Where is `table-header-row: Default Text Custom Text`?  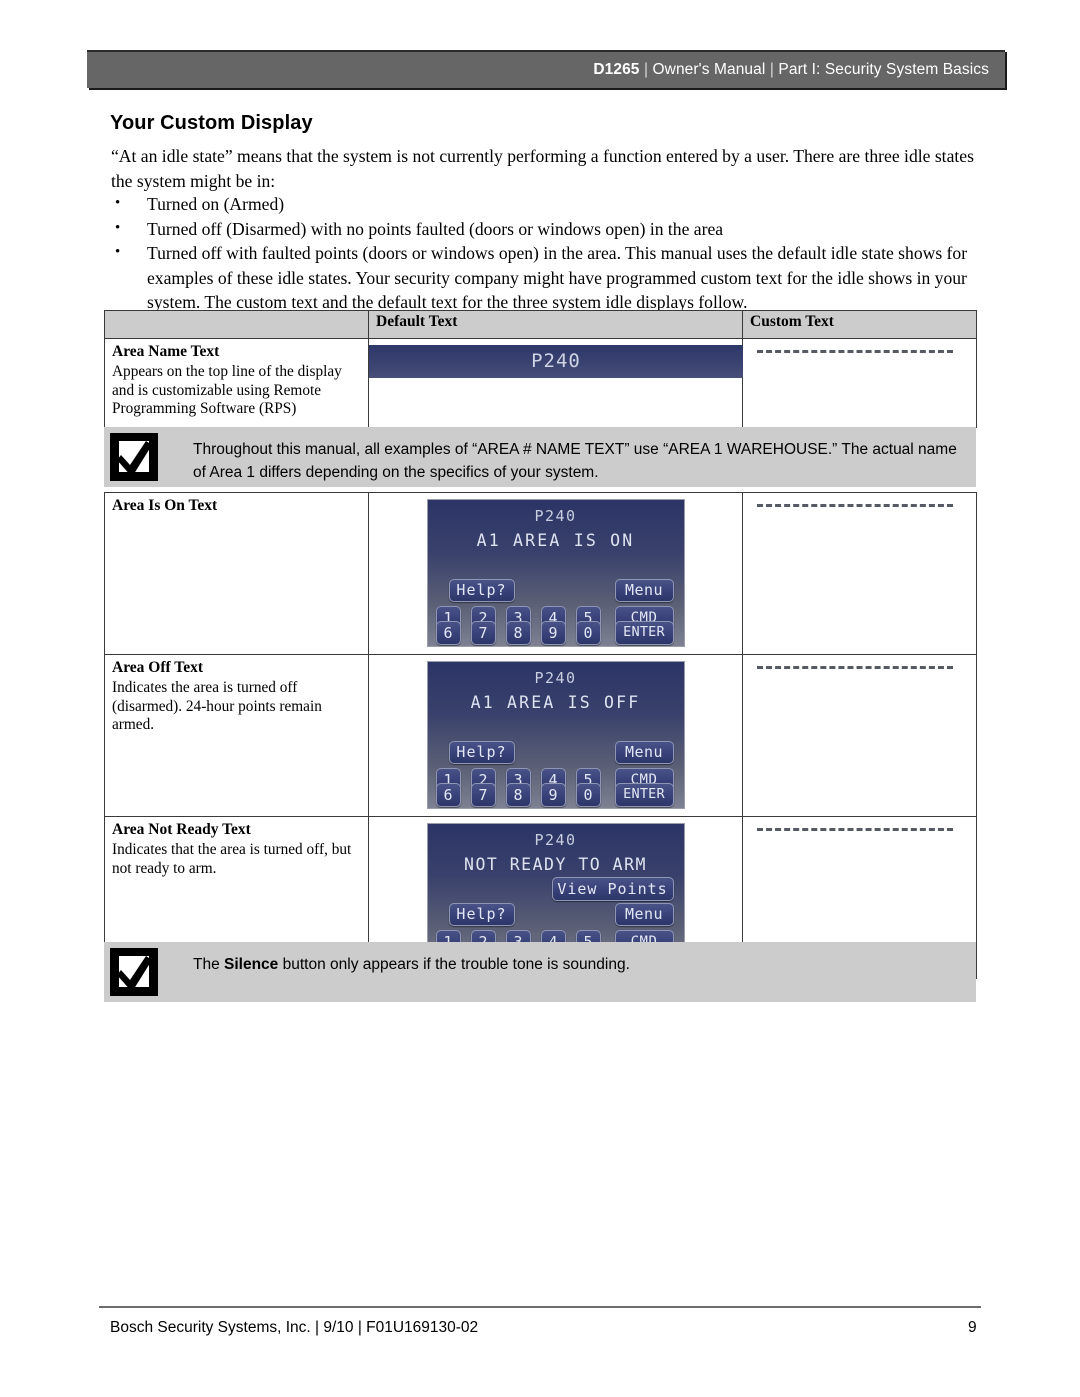
table-header-row: Default Text Custom Text is located at coordinates (540, 324).